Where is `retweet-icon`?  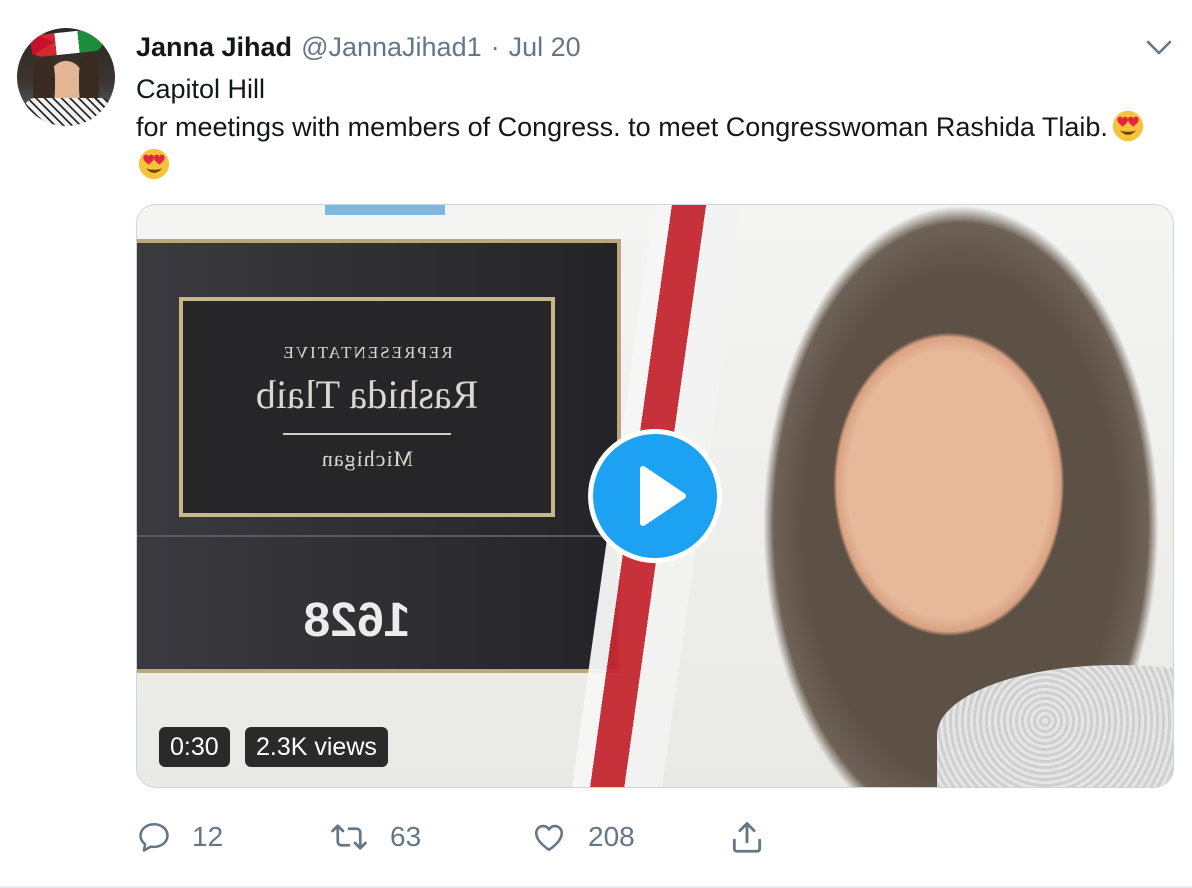 retweet-icon is located at coordinates (349, 837).